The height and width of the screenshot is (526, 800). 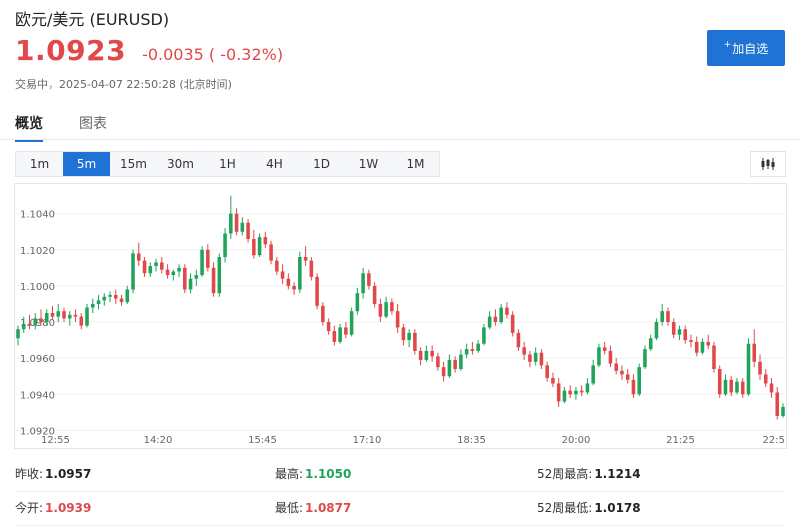 What do you see at coordinates (133, 164) in the screenshot?
I see `period-15m: 15m` at bounding box center [133, 164].